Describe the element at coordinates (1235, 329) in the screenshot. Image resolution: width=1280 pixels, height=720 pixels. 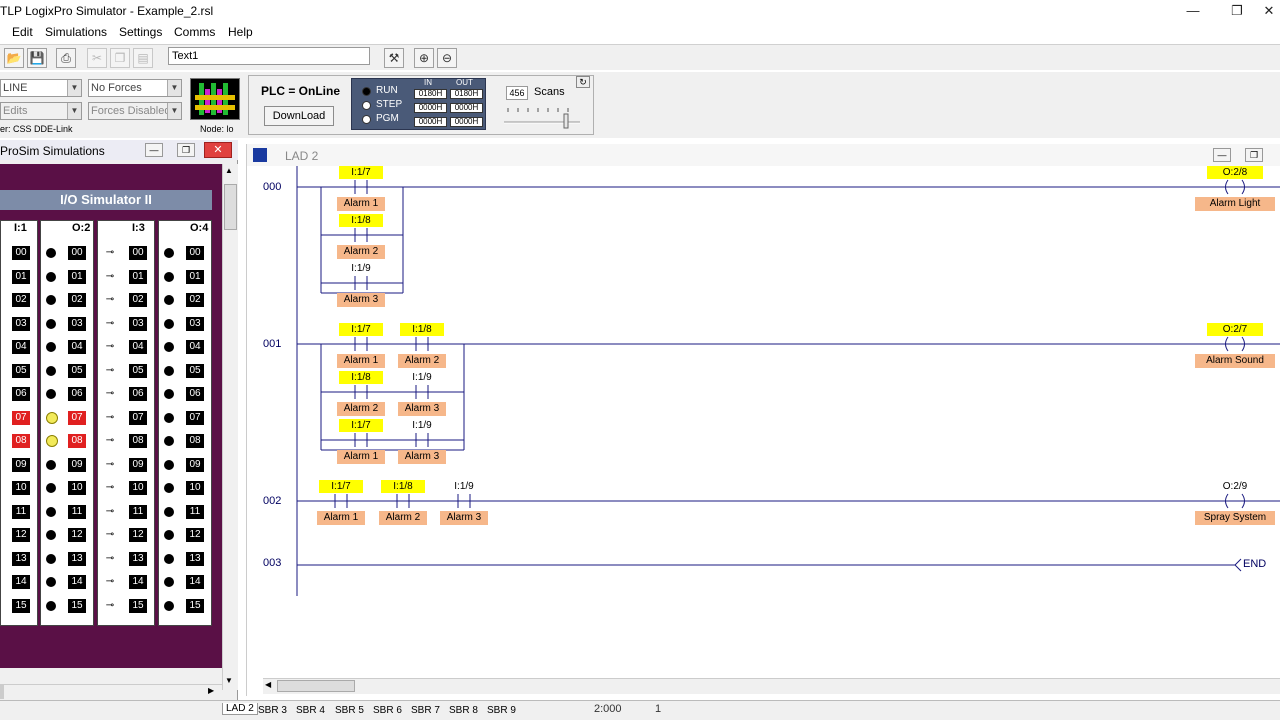
I see `coil-address: O:2/7` at that location.